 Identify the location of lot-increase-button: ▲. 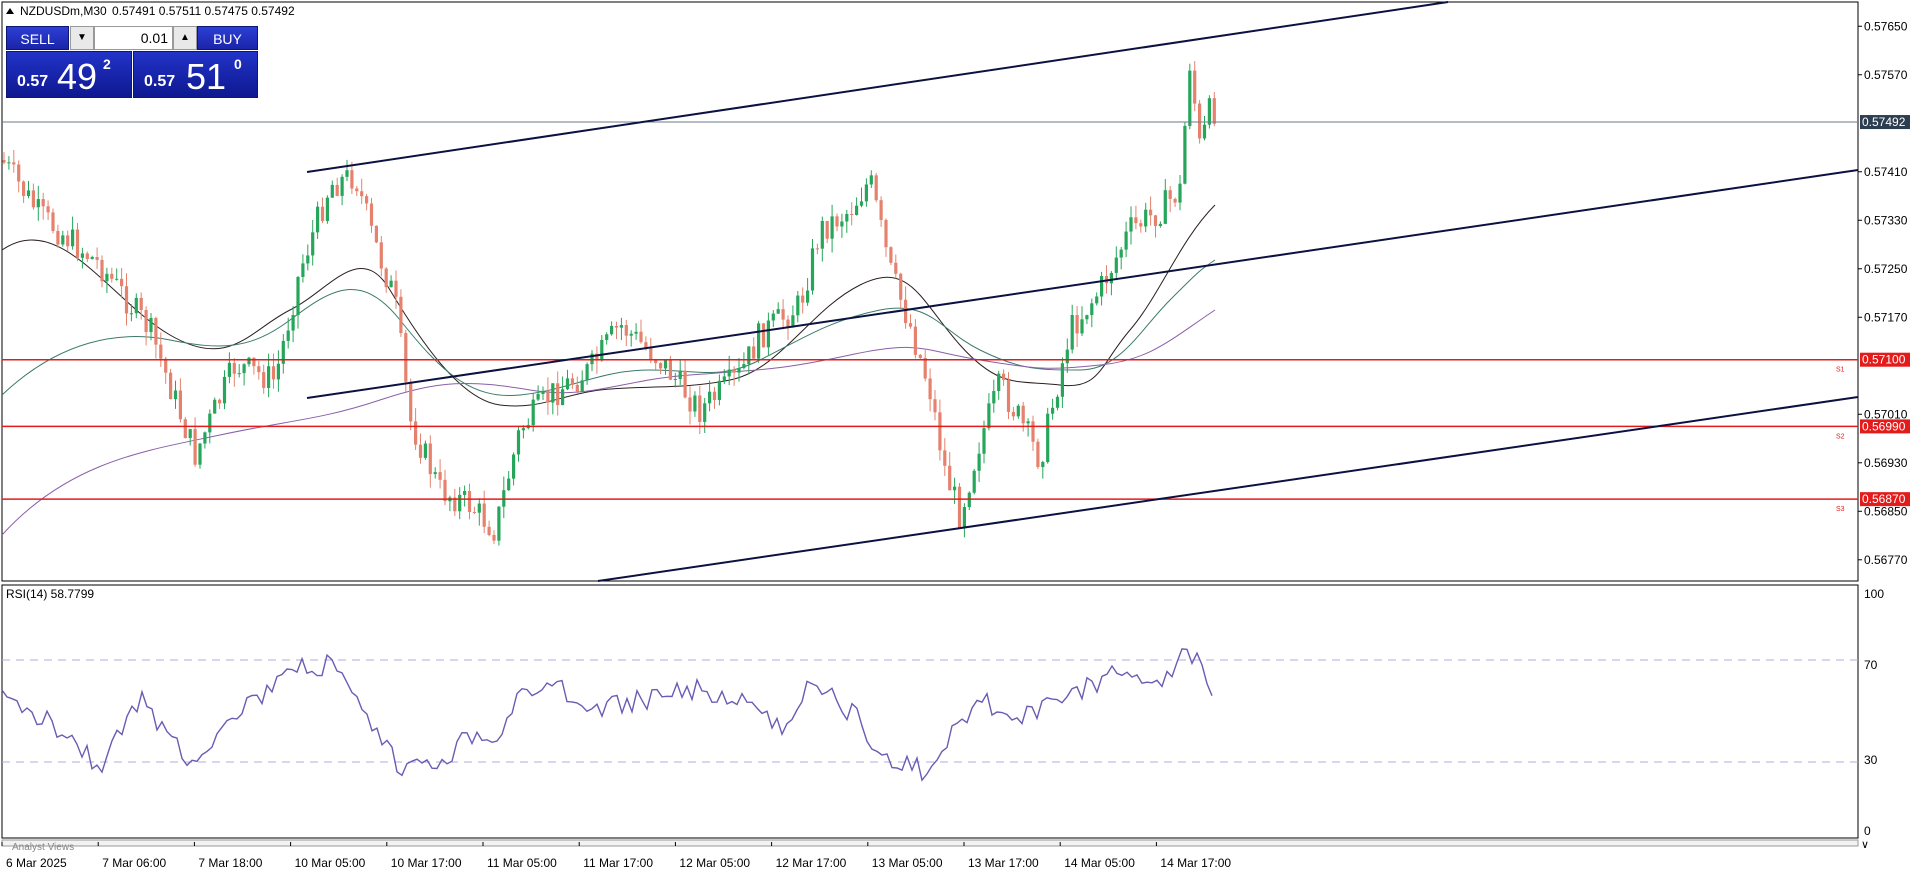
(185, 38).